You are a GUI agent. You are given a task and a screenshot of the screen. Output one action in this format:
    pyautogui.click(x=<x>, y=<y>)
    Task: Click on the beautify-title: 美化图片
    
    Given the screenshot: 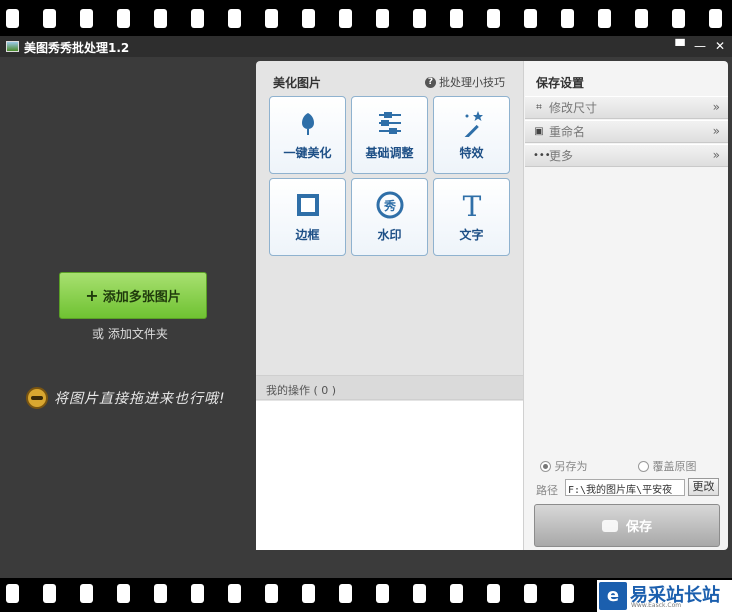 What is the action you would take?
    pyautogui.click(x=297, y=83)
    